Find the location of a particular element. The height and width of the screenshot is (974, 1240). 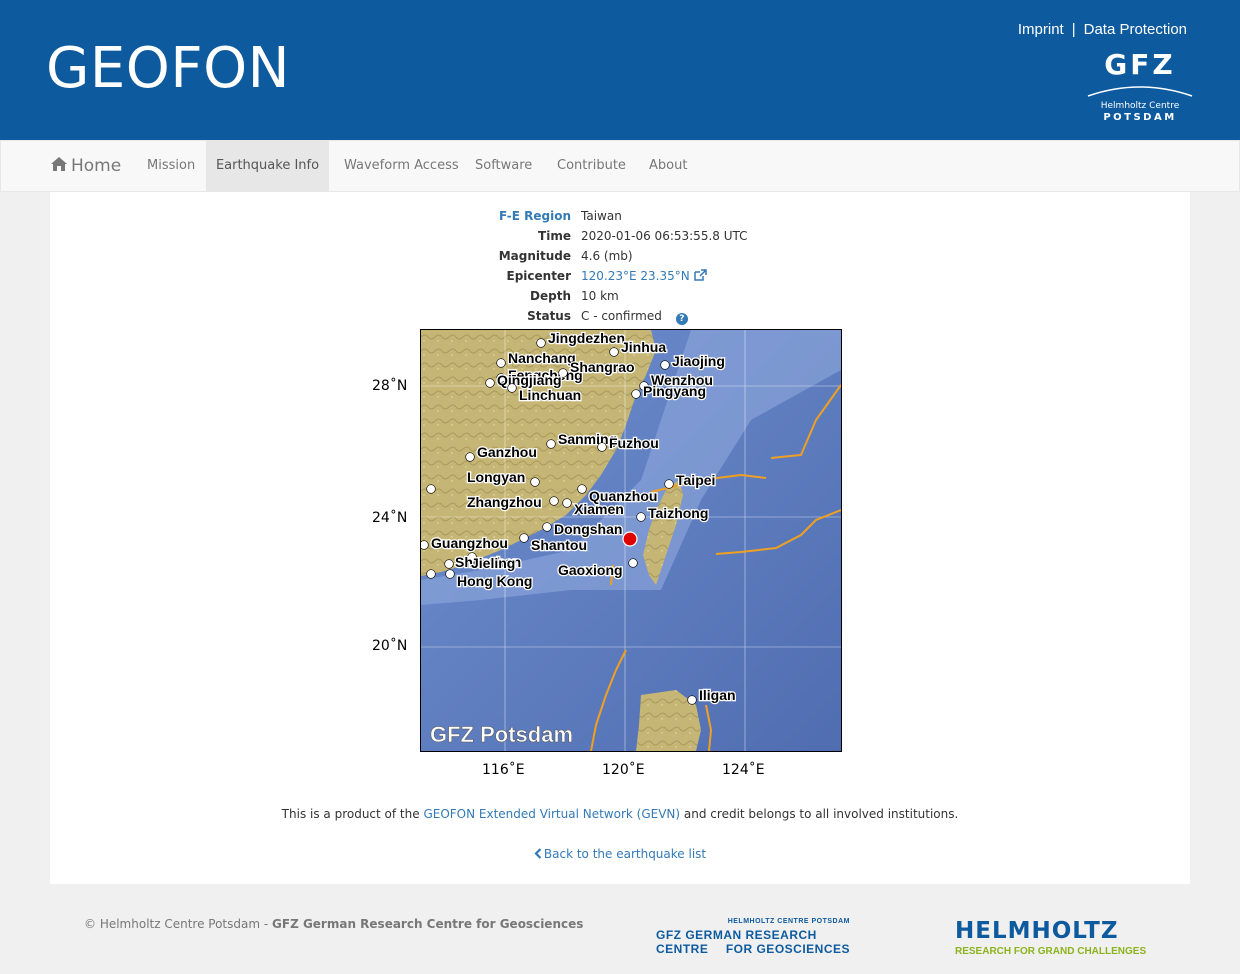

time-row: Time 2020-01-06 06:53:55.8 UTC is located at coordinates (620, 236).